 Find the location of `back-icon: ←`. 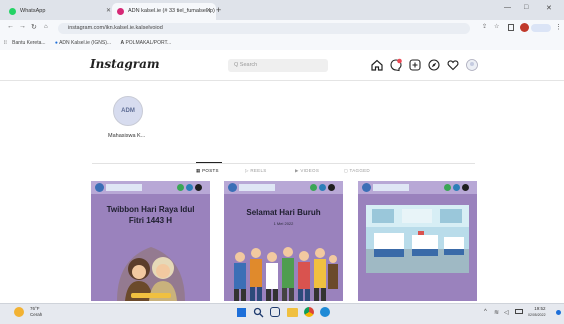

back-icon: ← is located at coordinates (10, 26).